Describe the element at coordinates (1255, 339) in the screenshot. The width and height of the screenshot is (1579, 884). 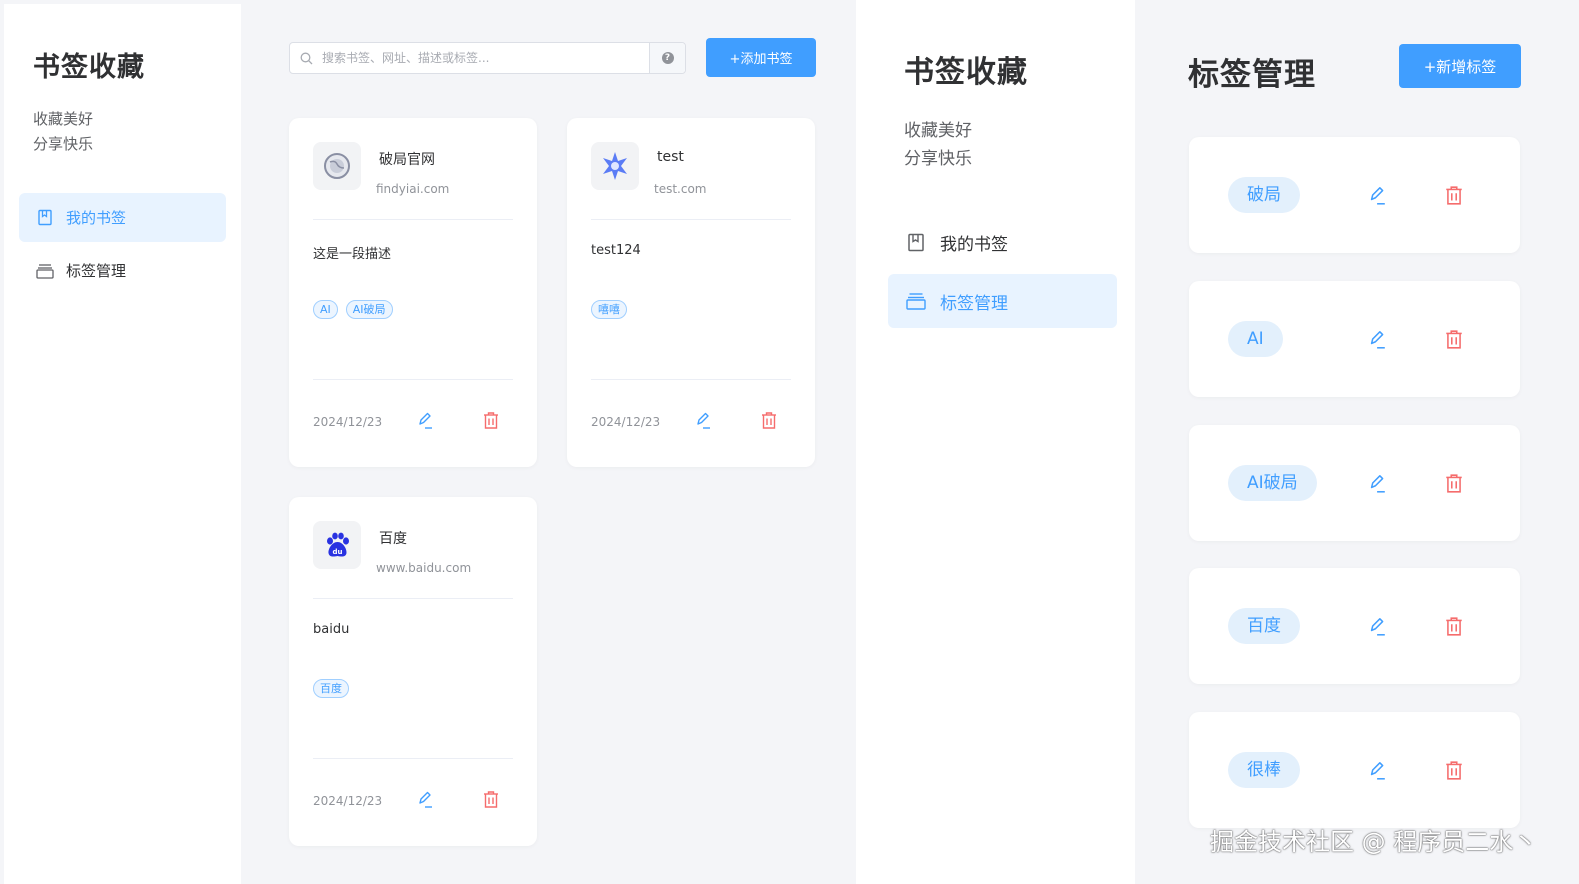
I see `tag-label: AI` at that location.